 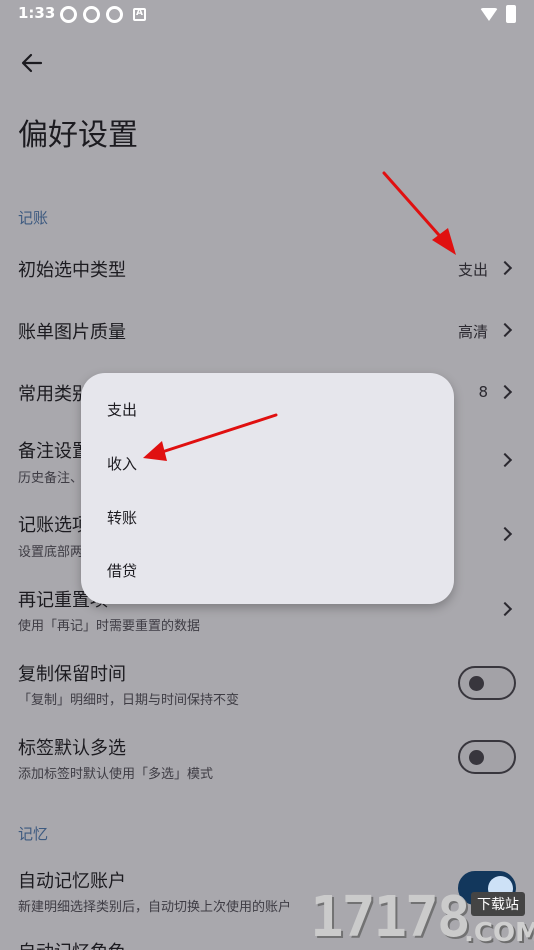 I want to click on watermark-suffix: .COM, so click(x=499, y=933).